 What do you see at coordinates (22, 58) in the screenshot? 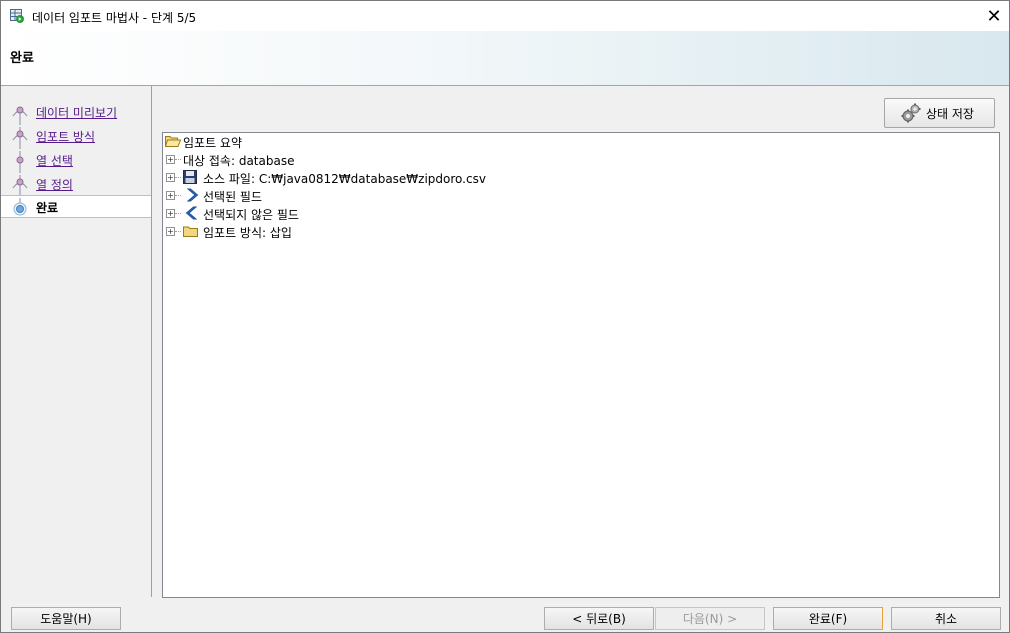
I see `page-title: 완료` at bounding box center [22, 58].